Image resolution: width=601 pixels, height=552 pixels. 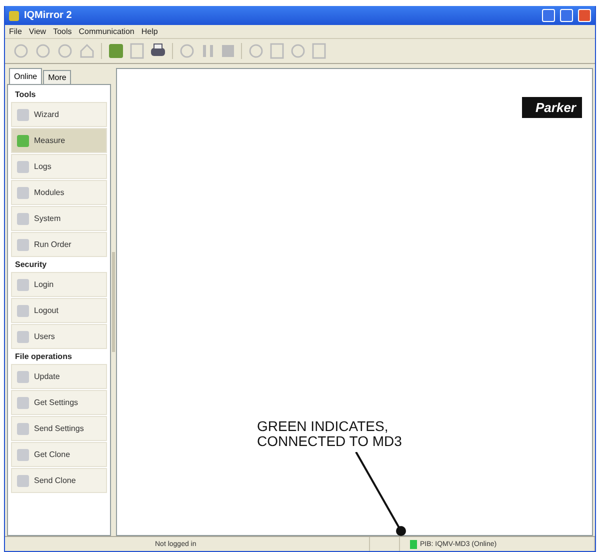 I want to click on menu-item: Tools, so click(x=62, y=31).